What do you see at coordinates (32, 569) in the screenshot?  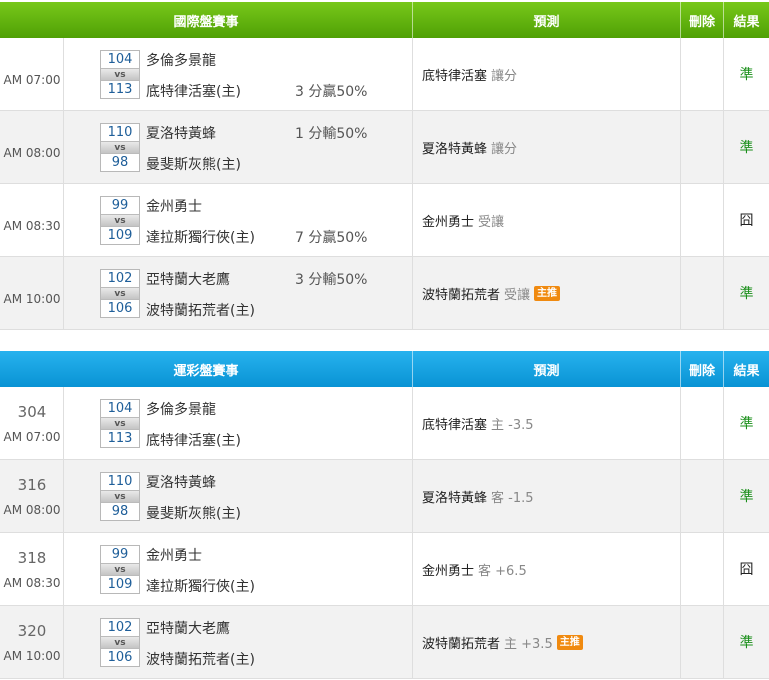 I see `time-cell: 318 AM 08:30` at bounding box center [32, 569].